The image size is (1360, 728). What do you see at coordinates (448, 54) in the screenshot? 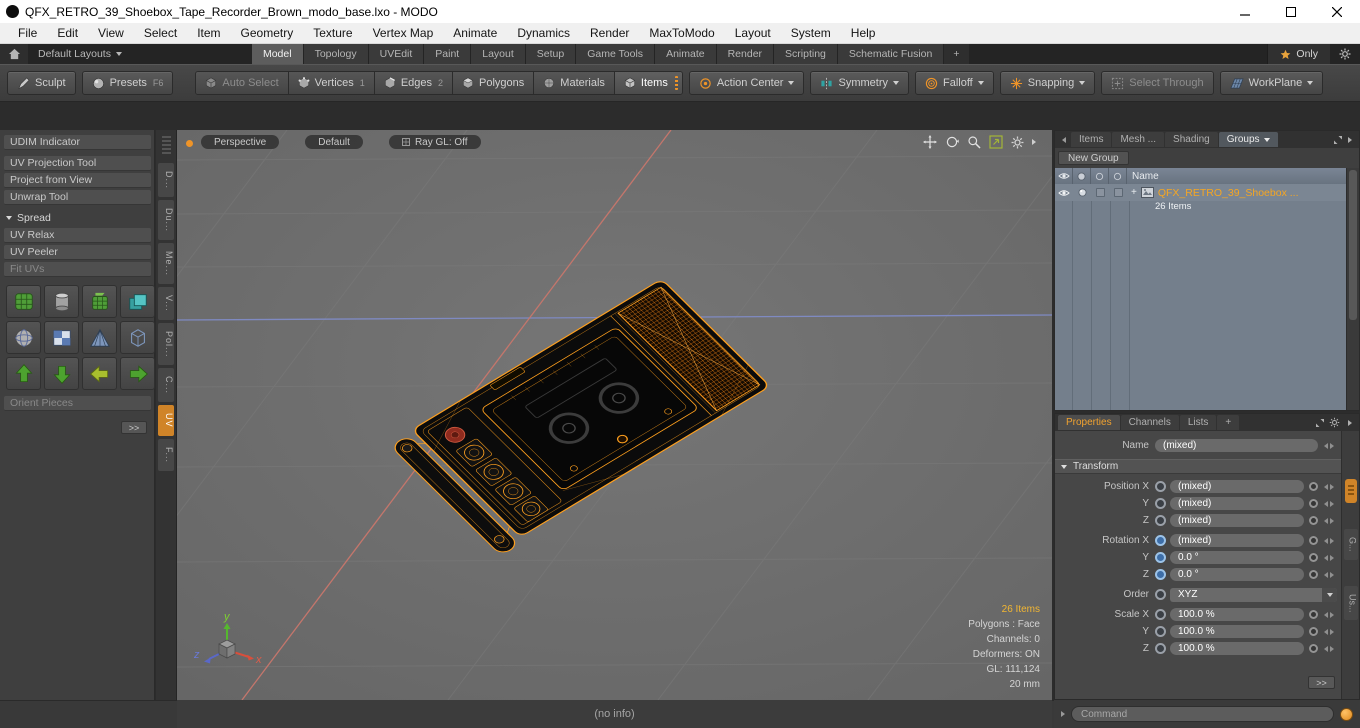
I see `layout-tab-paint: Paint` at bounding box center [448, 54].